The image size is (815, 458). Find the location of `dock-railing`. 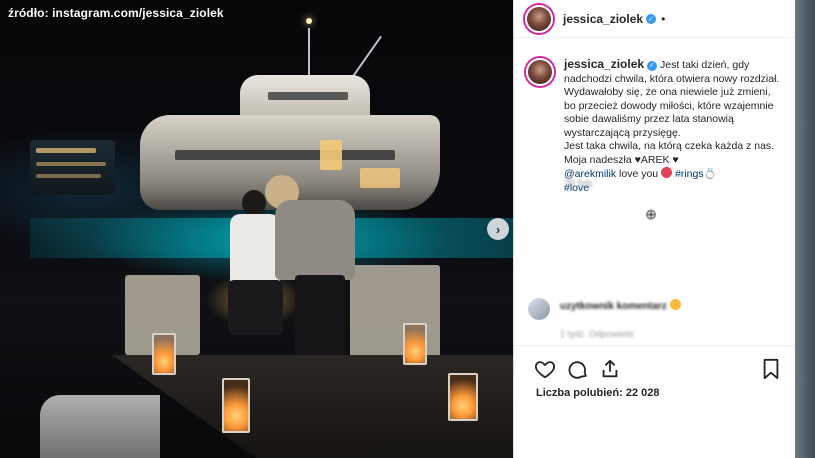

dock-railing is located at coordinates (100, 426).